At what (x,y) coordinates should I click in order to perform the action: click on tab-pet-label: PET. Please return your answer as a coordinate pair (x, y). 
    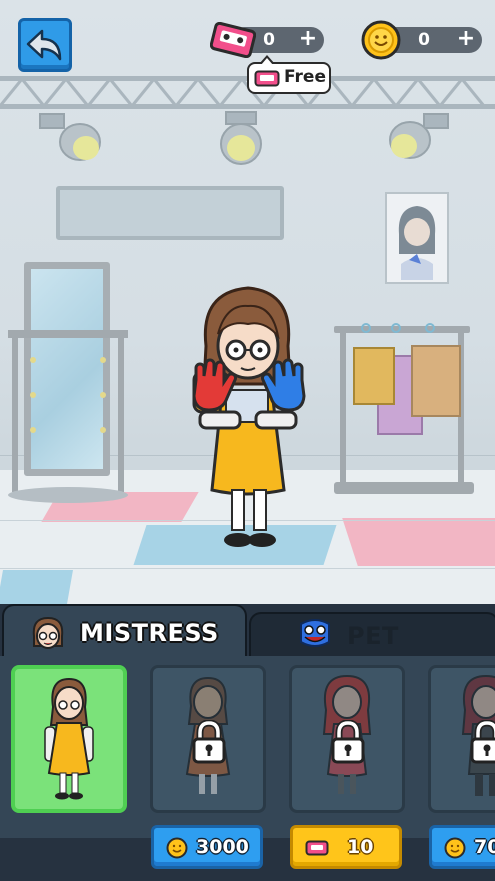
    Looking at the image, I should click on (373, 636).